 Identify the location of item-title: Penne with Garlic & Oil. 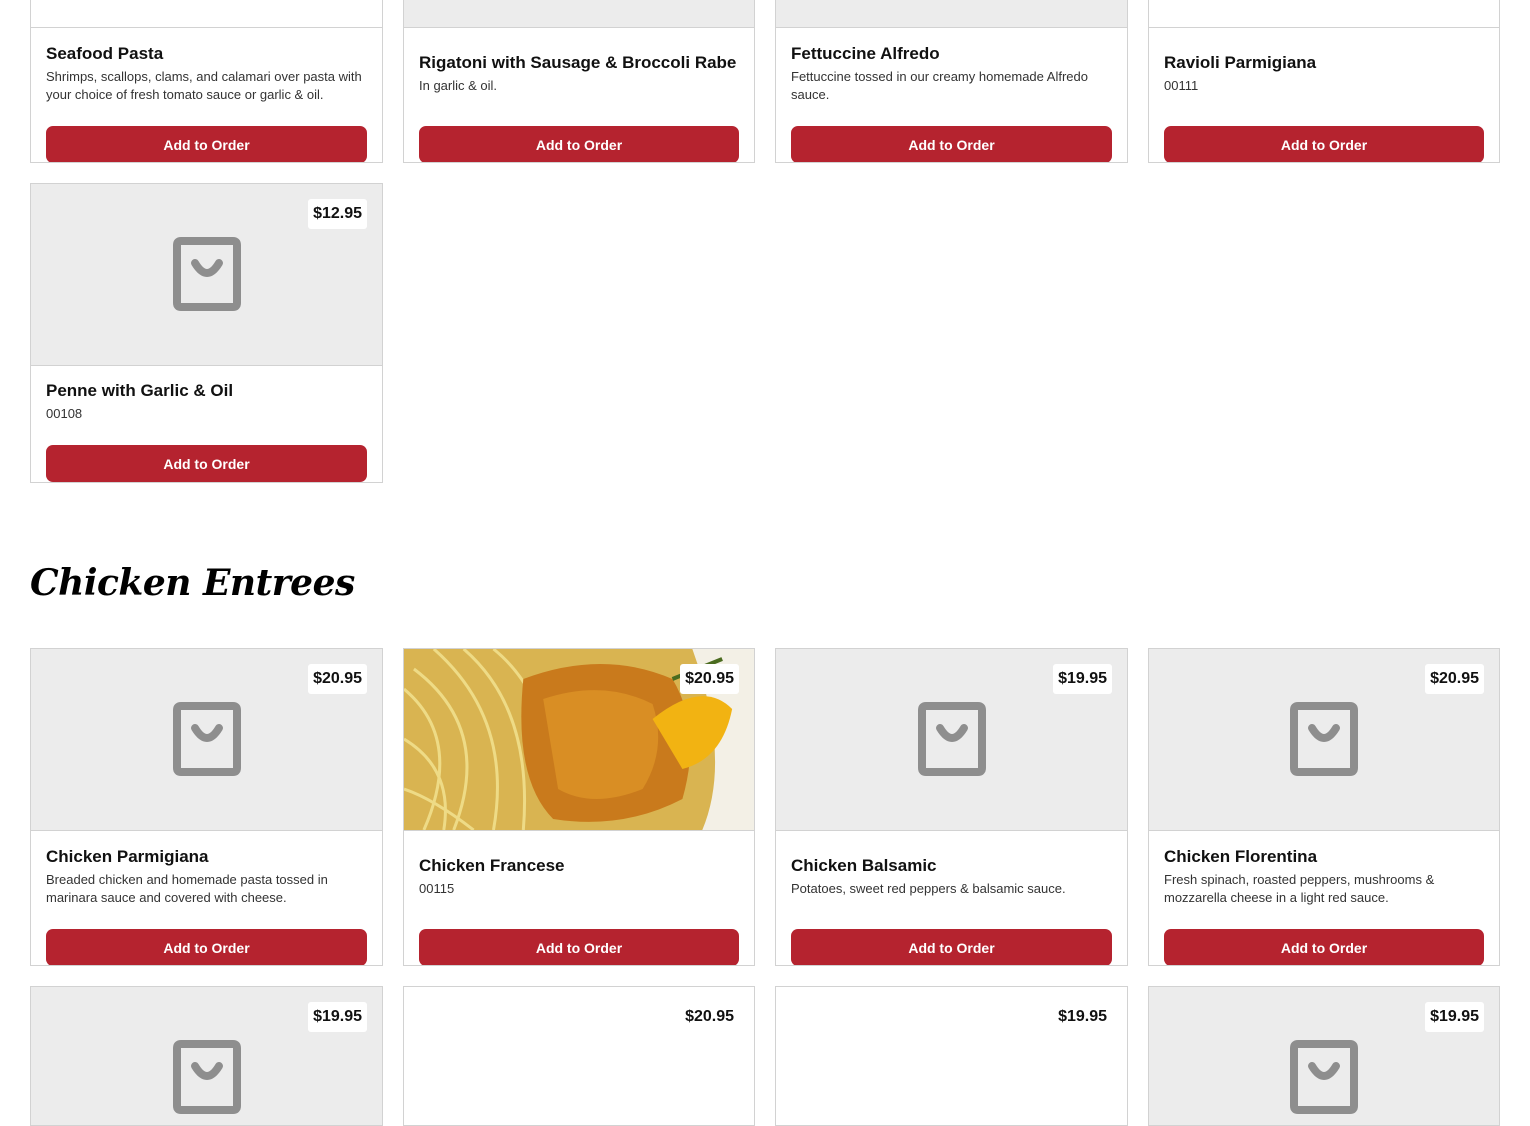
(140, 390).